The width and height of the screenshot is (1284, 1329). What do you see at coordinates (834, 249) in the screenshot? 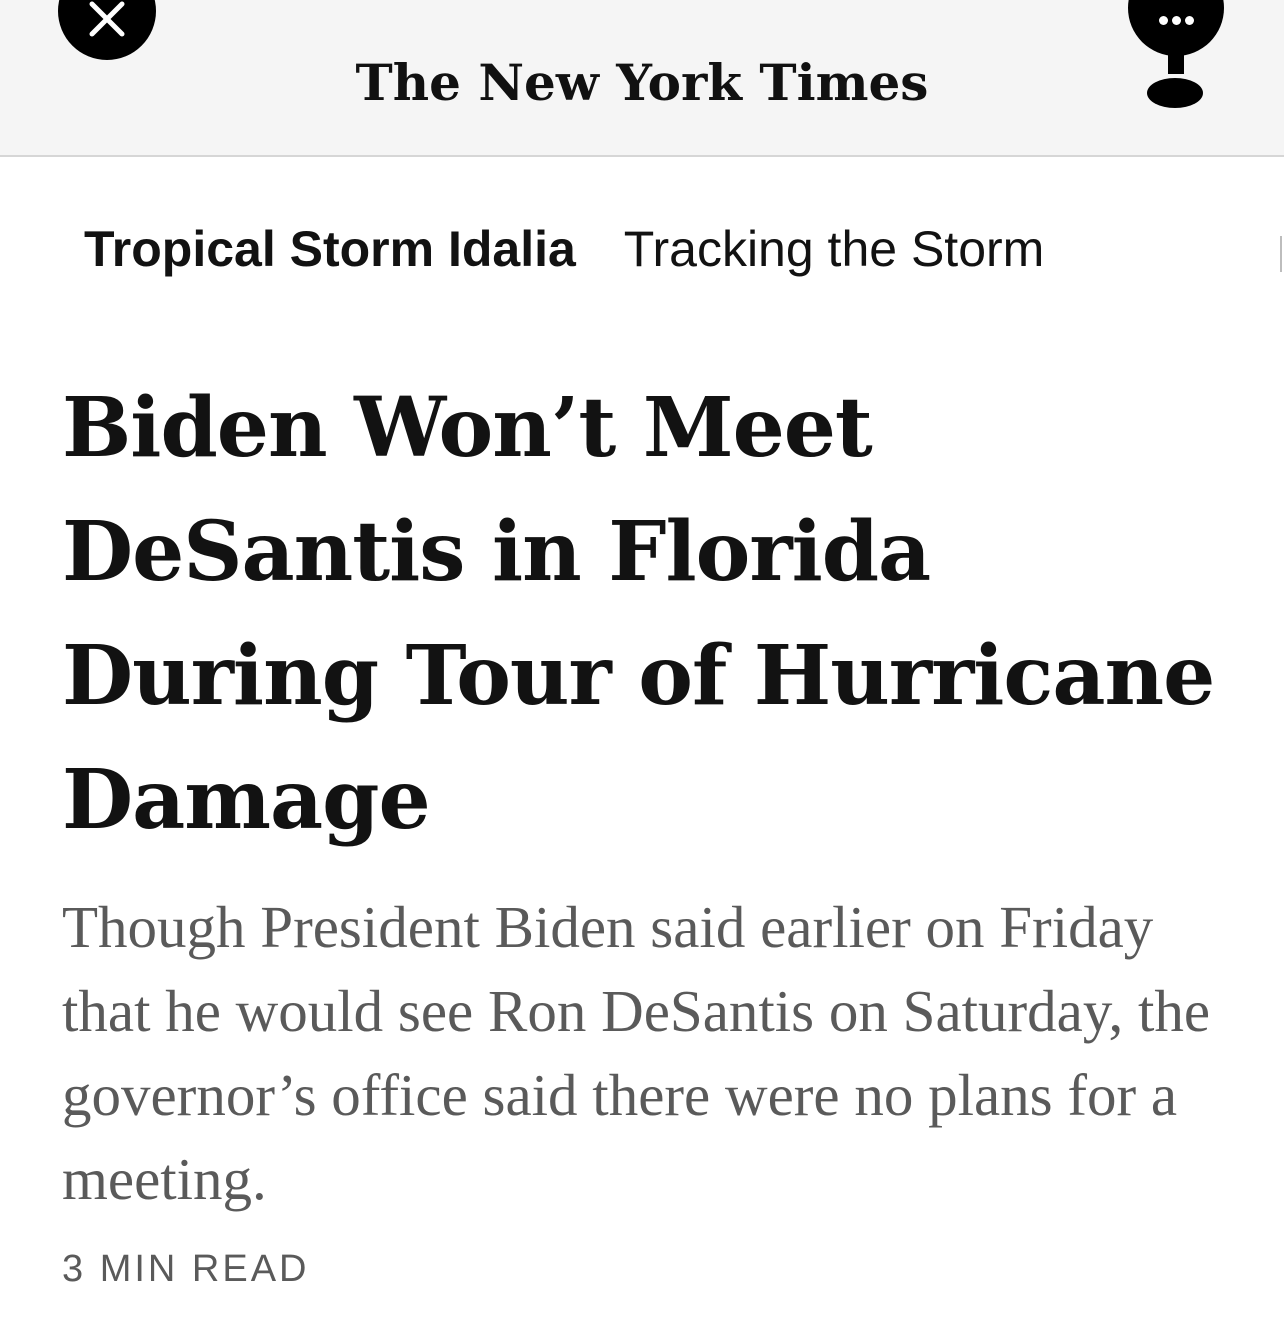
I see `tag-tracking-the-storm: Tracking the Storm` at bounding box center [834, 249].